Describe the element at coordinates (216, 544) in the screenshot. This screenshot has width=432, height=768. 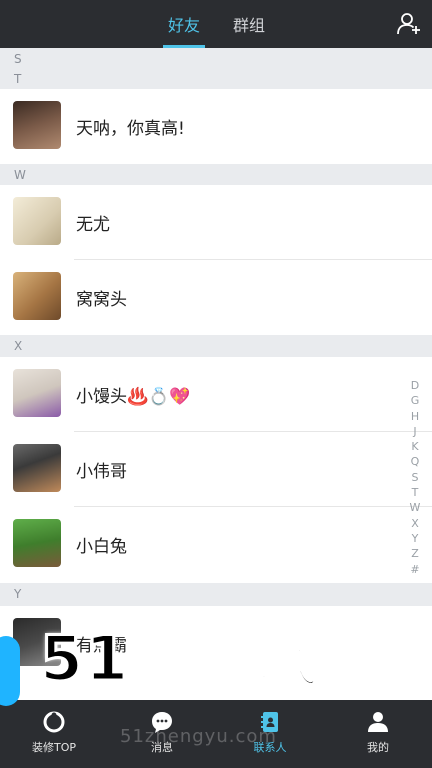
I see `contact-row: 小白兔` at that location.